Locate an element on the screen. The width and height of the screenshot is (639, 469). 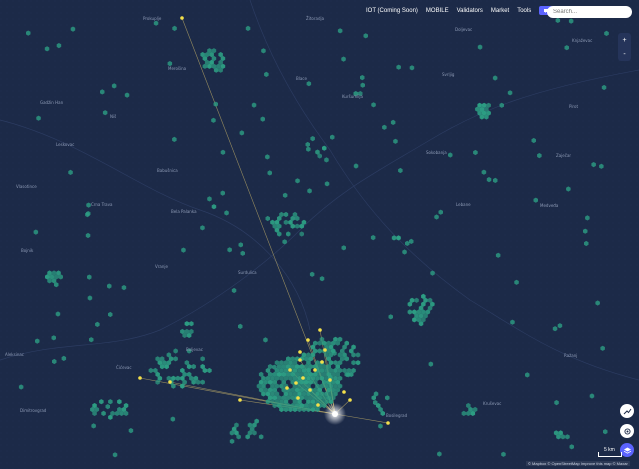
place-label: Vlasotince is located at coordinates (26, 186).